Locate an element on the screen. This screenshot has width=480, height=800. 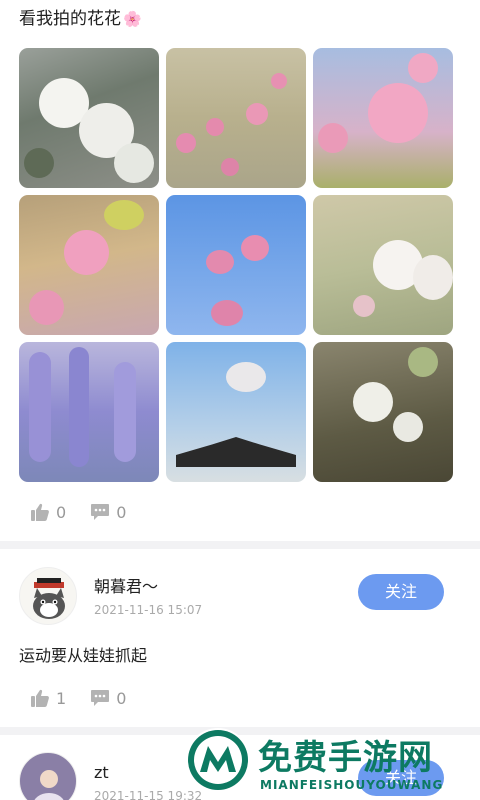
like-button: 0 is located at coordinates (48, 512).